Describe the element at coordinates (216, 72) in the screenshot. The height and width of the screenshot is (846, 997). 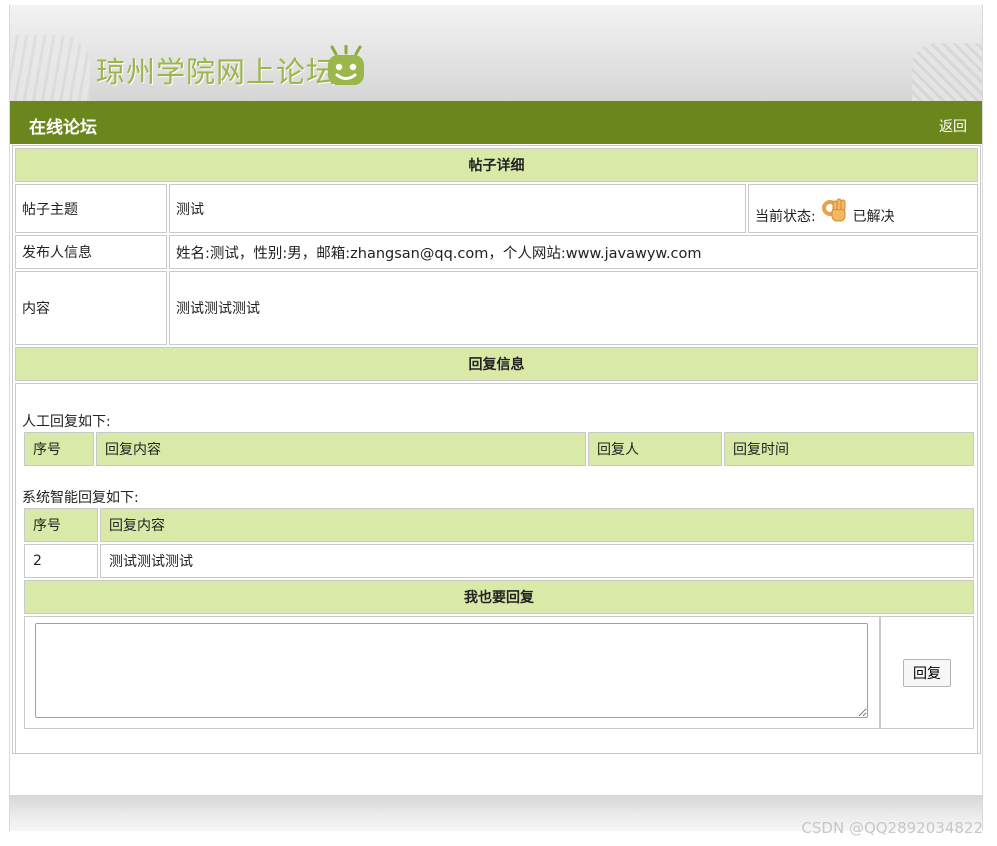
I see `site-title: 琼州学院网上论坛` at that location.